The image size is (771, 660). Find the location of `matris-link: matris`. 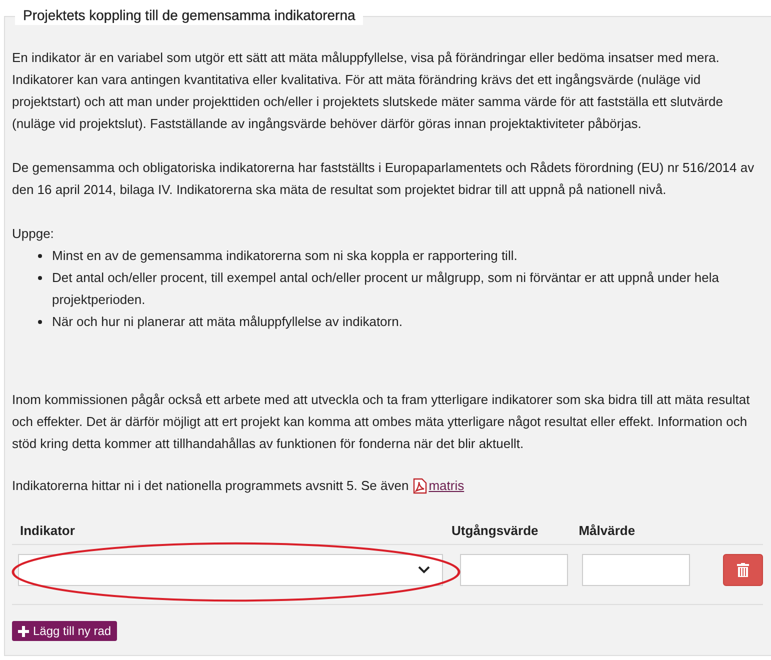

matris-link: matris is located at coordinates (446, 486).